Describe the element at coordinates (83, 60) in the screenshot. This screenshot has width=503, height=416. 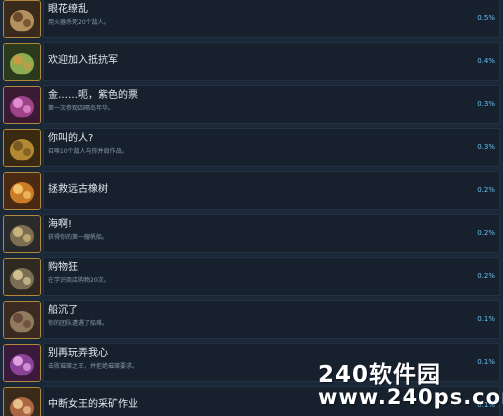
I see `achievement-title: 欢迎加入抵抗军` at that location.